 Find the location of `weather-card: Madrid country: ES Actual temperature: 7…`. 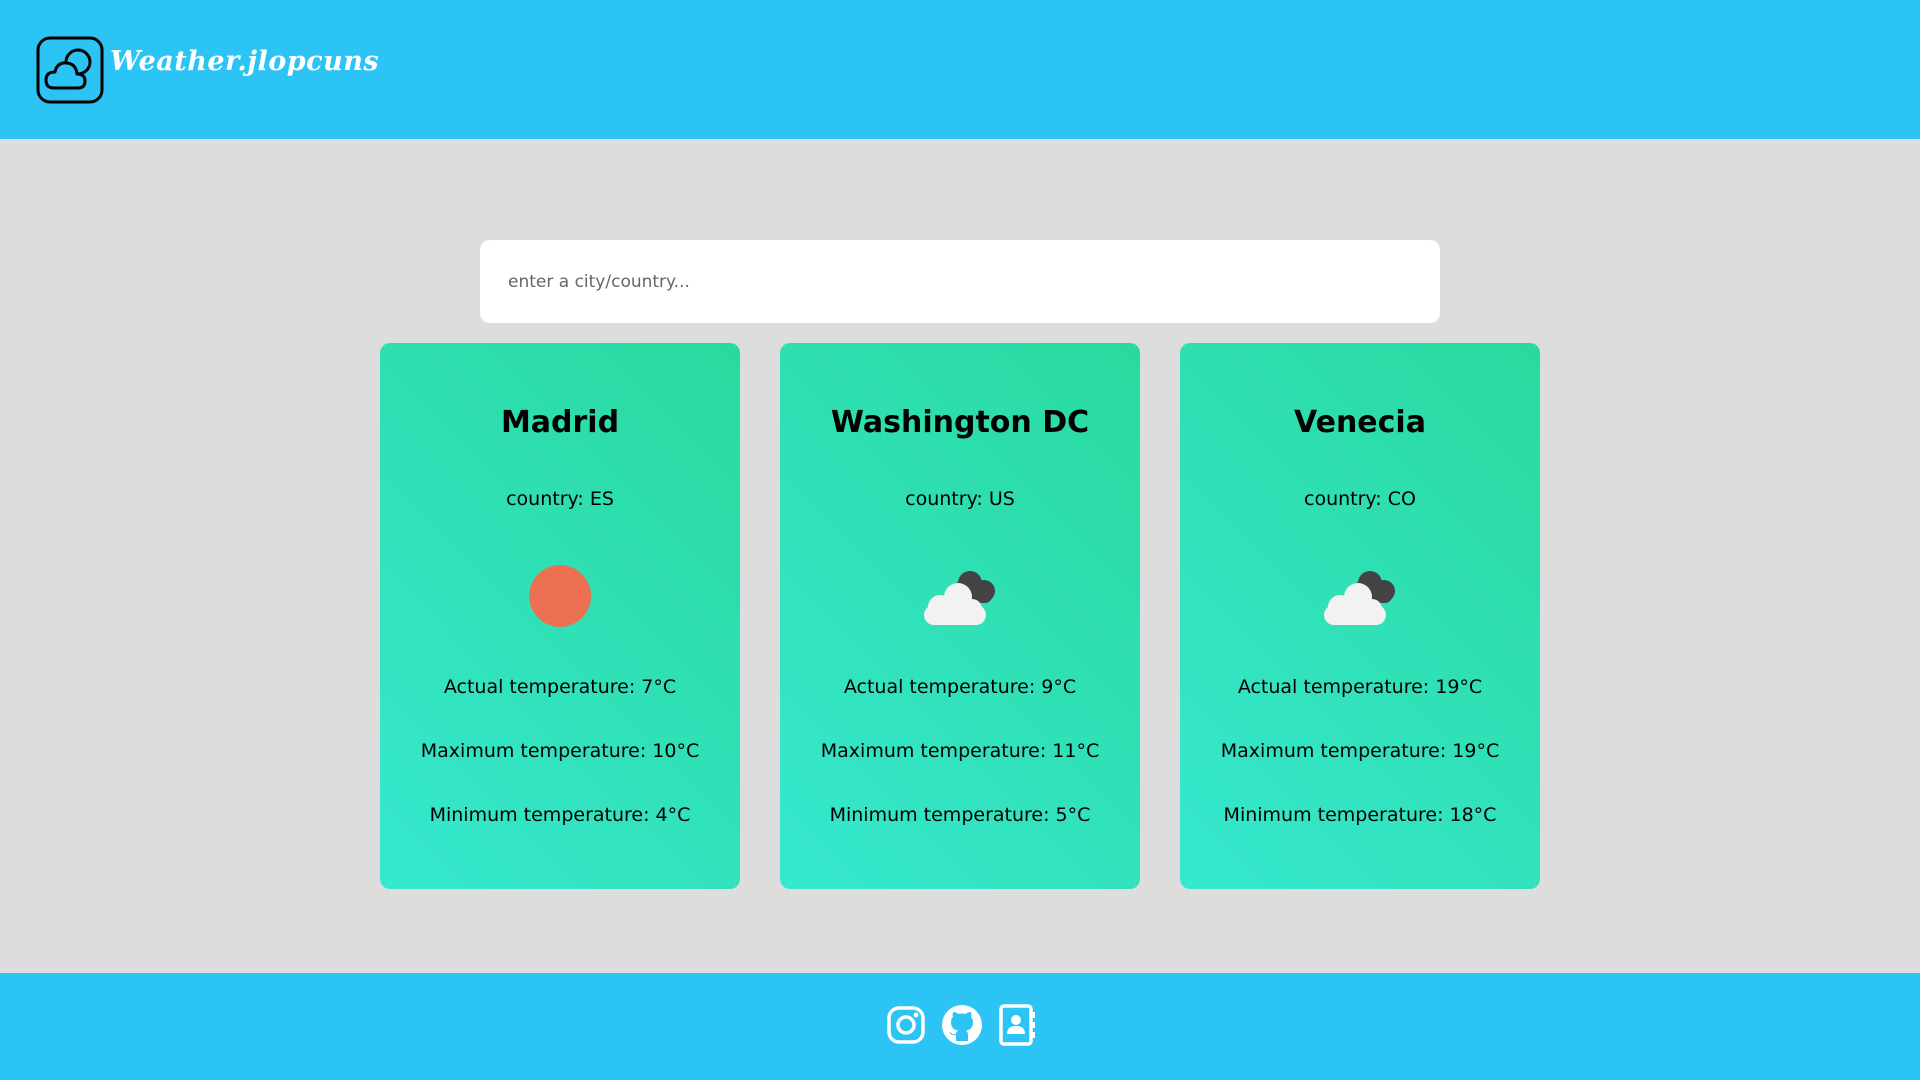

weather-card: Madrid country: ES Actual temperature: 7… is located at coordinates (560, 616).